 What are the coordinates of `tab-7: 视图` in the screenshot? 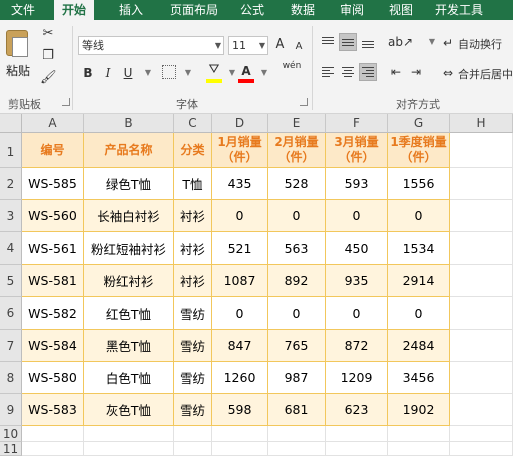 It's located at (401, 10).